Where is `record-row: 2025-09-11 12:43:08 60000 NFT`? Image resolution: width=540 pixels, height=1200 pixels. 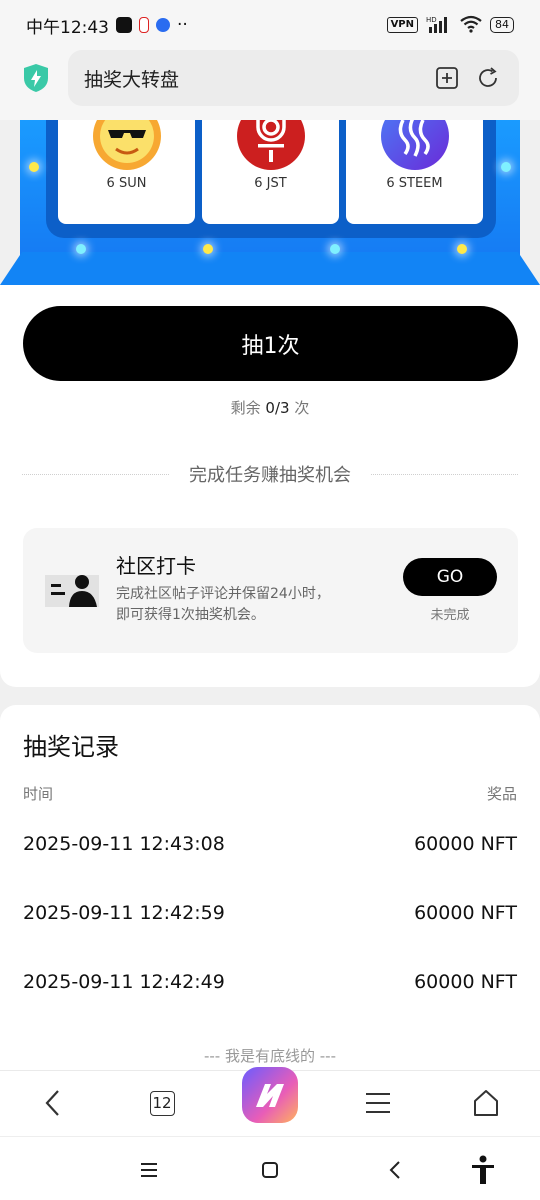 record-row: 2025-09-11 12:43:08 60000 NFT is located at coordinates (270, 848).